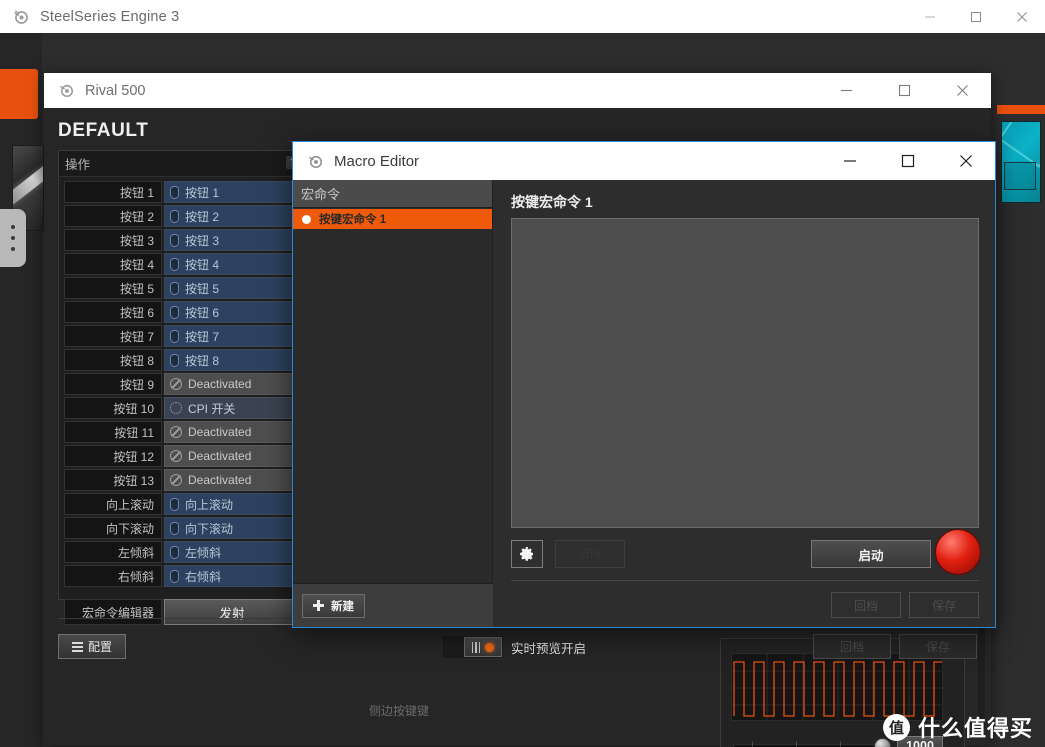  What do you see at coordinates (852, 646) in the screenshot?
I see `revert-button: 回档` at bounding box center [852, 646].